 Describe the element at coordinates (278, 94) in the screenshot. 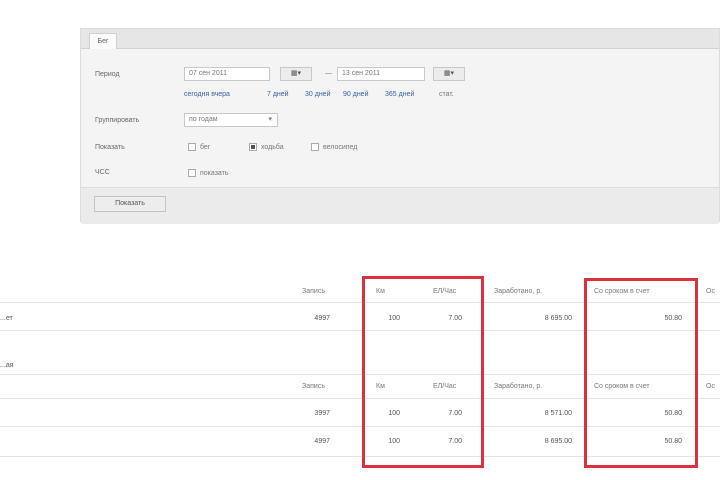

I see `preset-7-days: 7 дней` at that location.